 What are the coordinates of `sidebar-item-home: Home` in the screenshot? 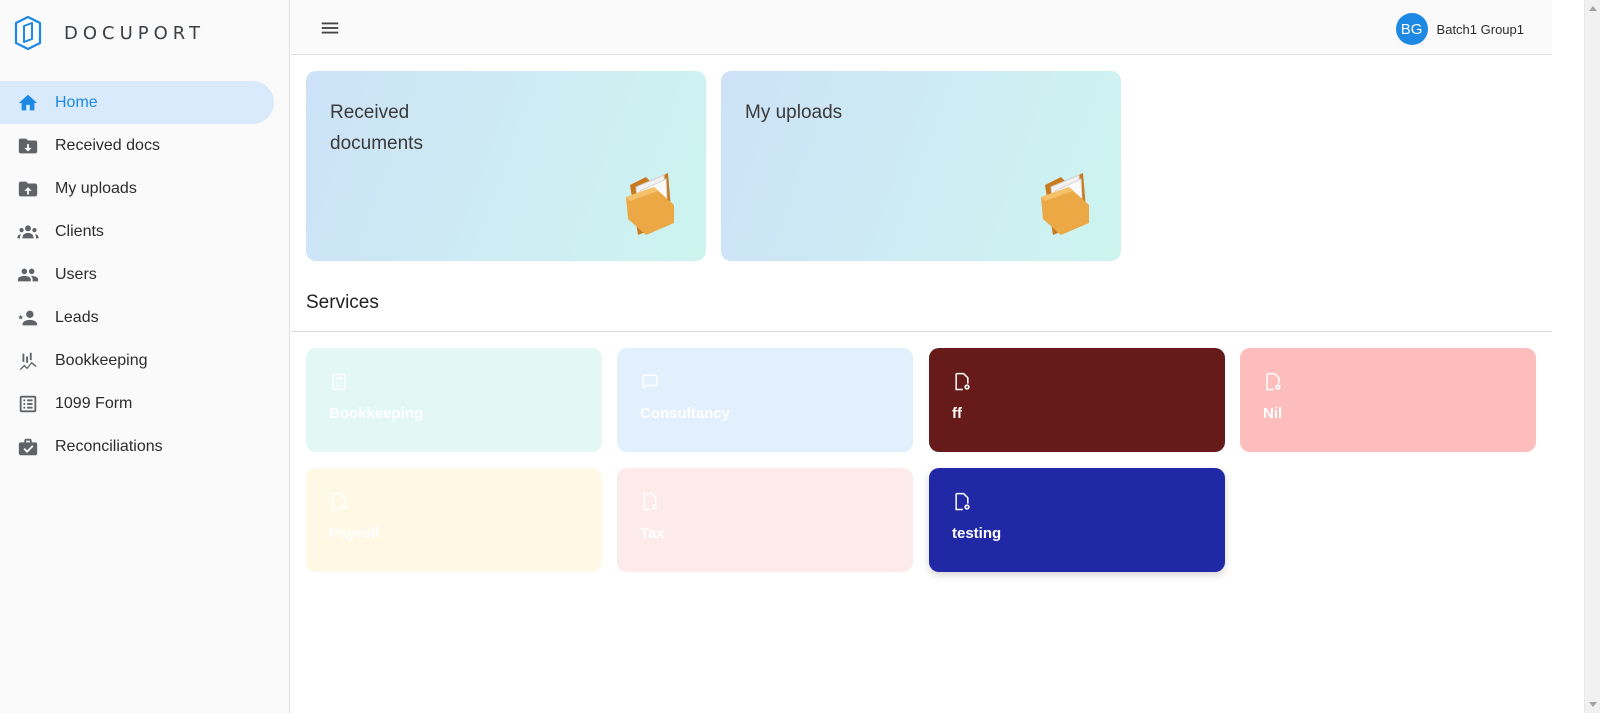 It's located at (137, 102).